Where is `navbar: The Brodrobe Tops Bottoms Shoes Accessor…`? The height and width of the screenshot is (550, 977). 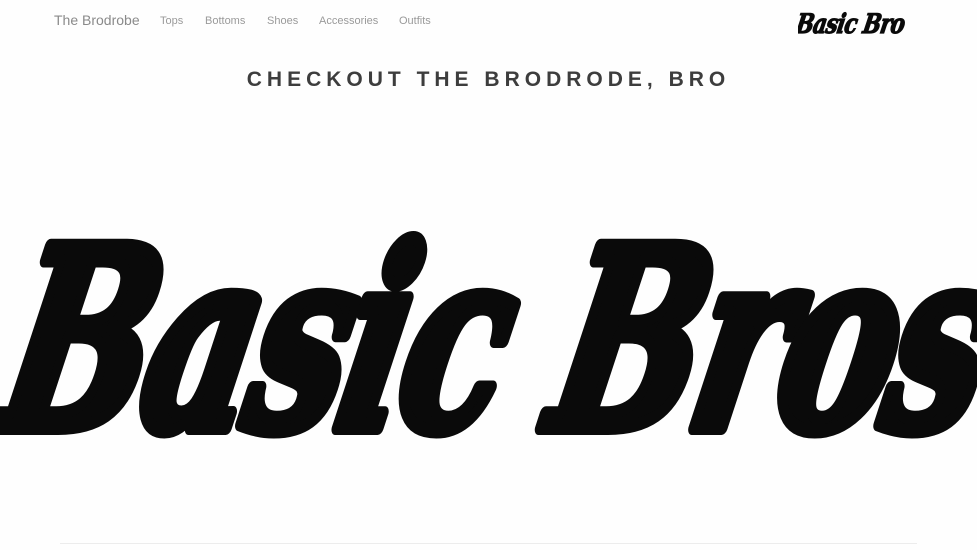 navbar: The Brodrobe Tops Bottoms Shoes Accessor… is located at coordinates (488, 23).